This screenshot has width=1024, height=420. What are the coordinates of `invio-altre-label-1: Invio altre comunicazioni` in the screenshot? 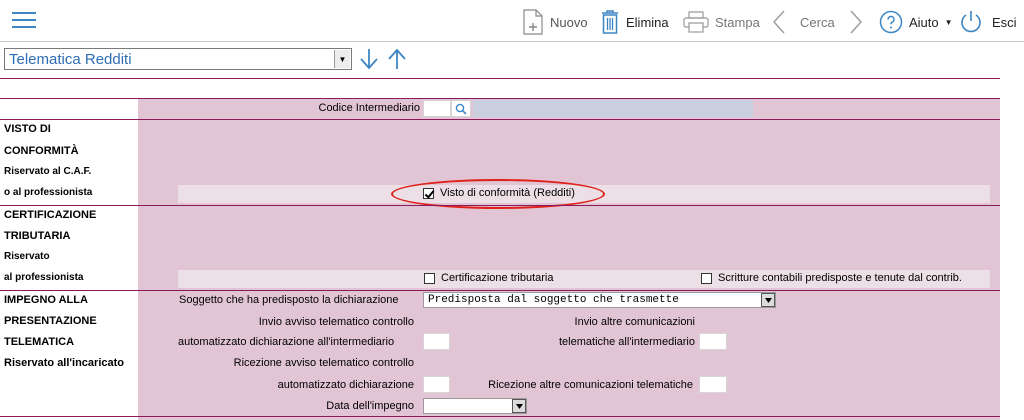 It's located at (634, 322).